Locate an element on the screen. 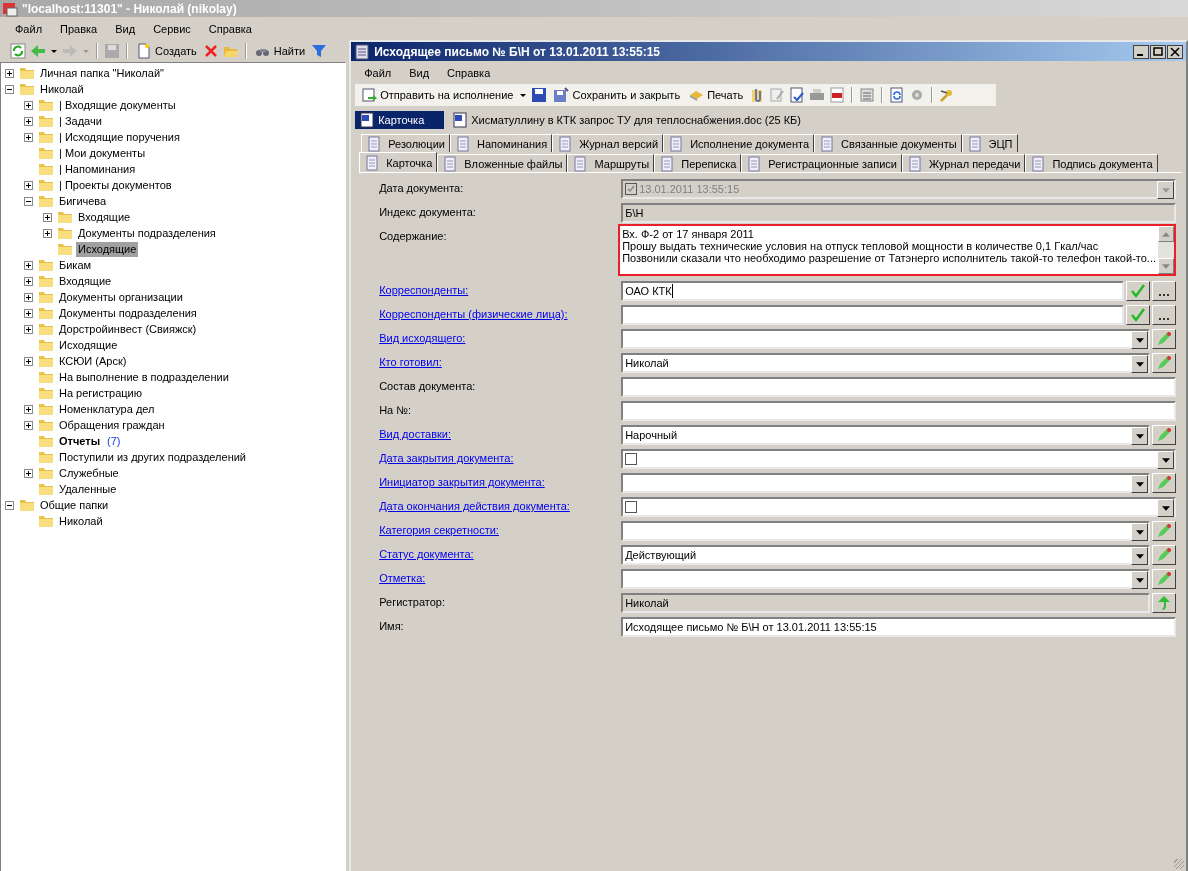 This screenshot has width=1188, height=871. field-link: Корреспонденты (физические лица): is located at coordinates (500, 312).